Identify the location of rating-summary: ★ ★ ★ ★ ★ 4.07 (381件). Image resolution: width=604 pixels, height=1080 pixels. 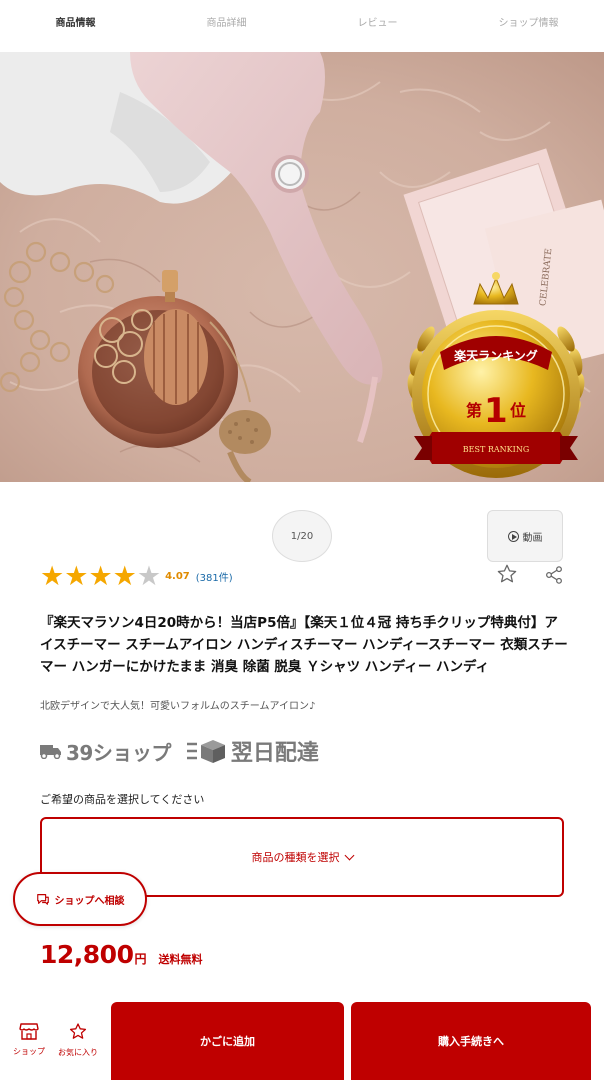
(136, 576).